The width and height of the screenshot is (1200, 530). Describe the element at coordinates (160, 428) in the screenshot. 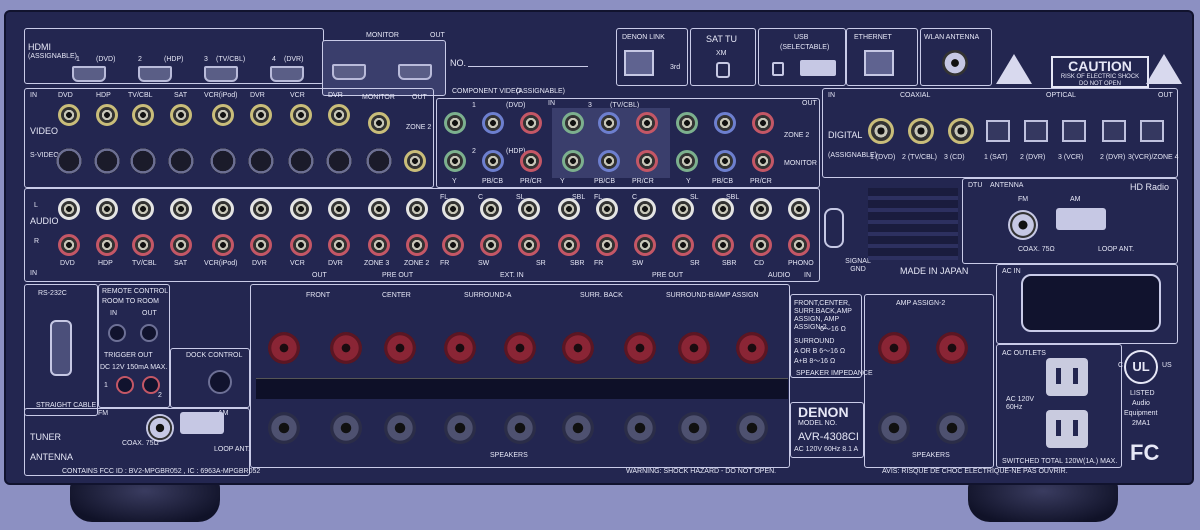

I see `tuner-fm-connector` at that location.